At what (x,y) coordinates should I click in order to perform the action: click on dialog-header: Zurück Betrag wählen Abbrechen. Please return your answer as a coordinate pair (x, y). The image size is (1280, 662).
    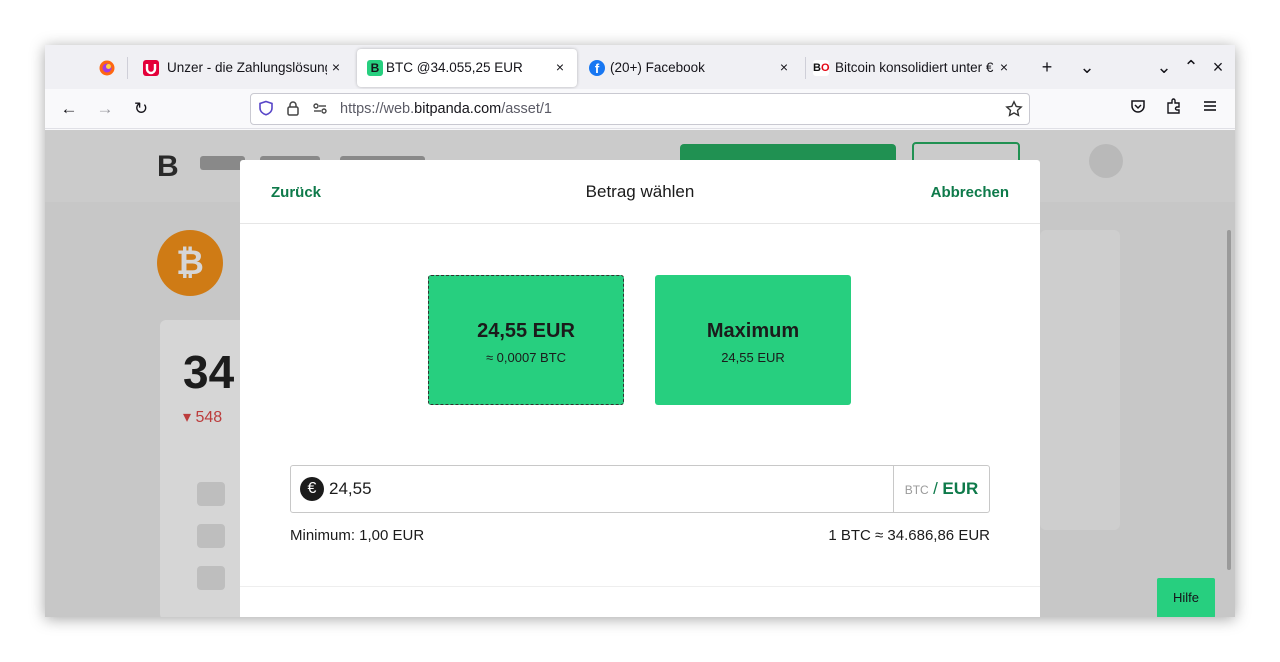
    Looking at the image, I should click on (640, 192).